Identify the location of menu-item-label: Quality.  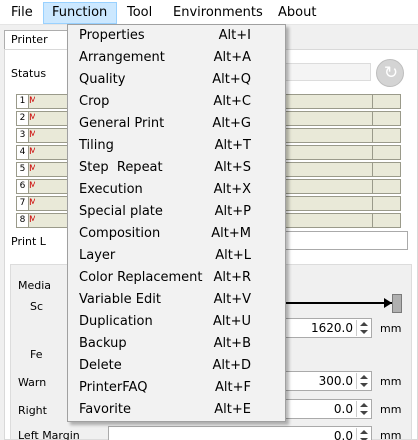
(102, 79).